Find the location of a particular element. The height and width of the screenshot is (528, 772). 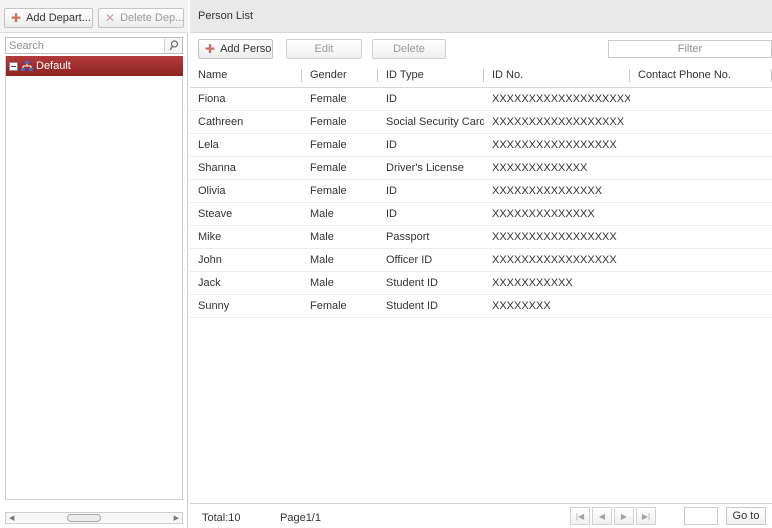

scroll-right-icon: ▶ is located at coordinates (176, 518).